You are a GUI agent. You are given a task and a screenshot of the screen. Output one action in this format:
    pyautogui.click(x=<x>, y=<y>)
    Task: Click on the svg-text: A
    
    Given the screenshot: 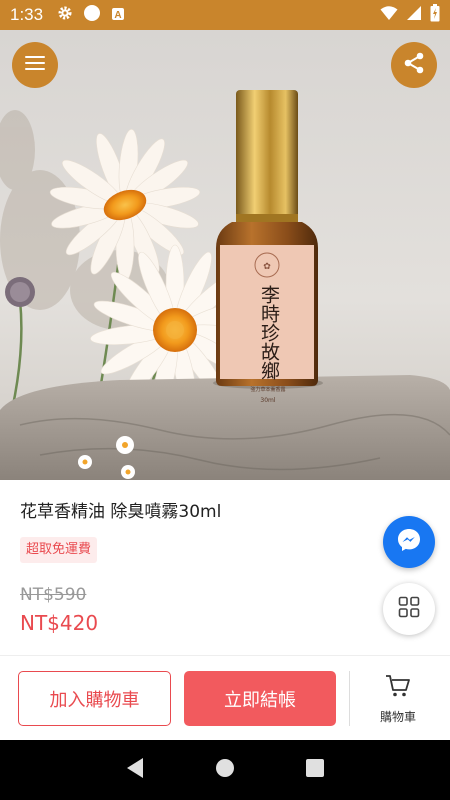 What is the action you would take?
    pyautogui.click(x=117, y=15)
    